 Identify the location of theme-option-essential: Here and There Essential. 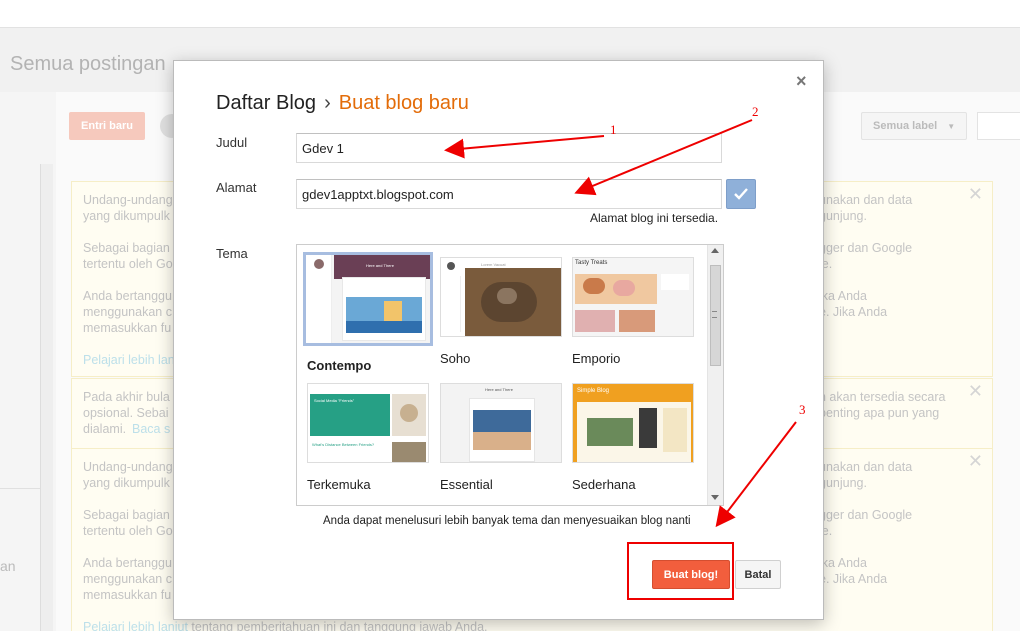
(502, 437).